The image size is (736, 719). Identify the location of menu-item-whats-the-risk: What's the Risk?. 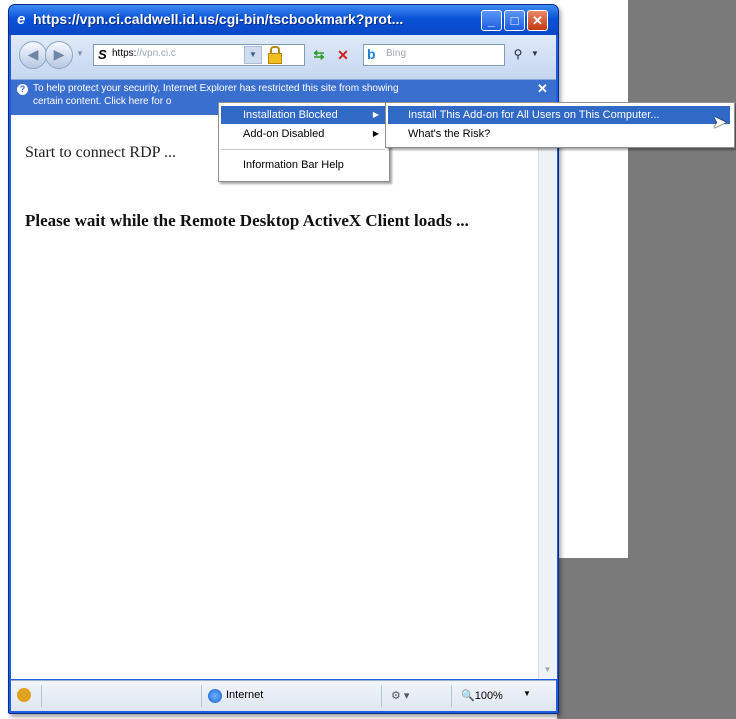
(559, 134).